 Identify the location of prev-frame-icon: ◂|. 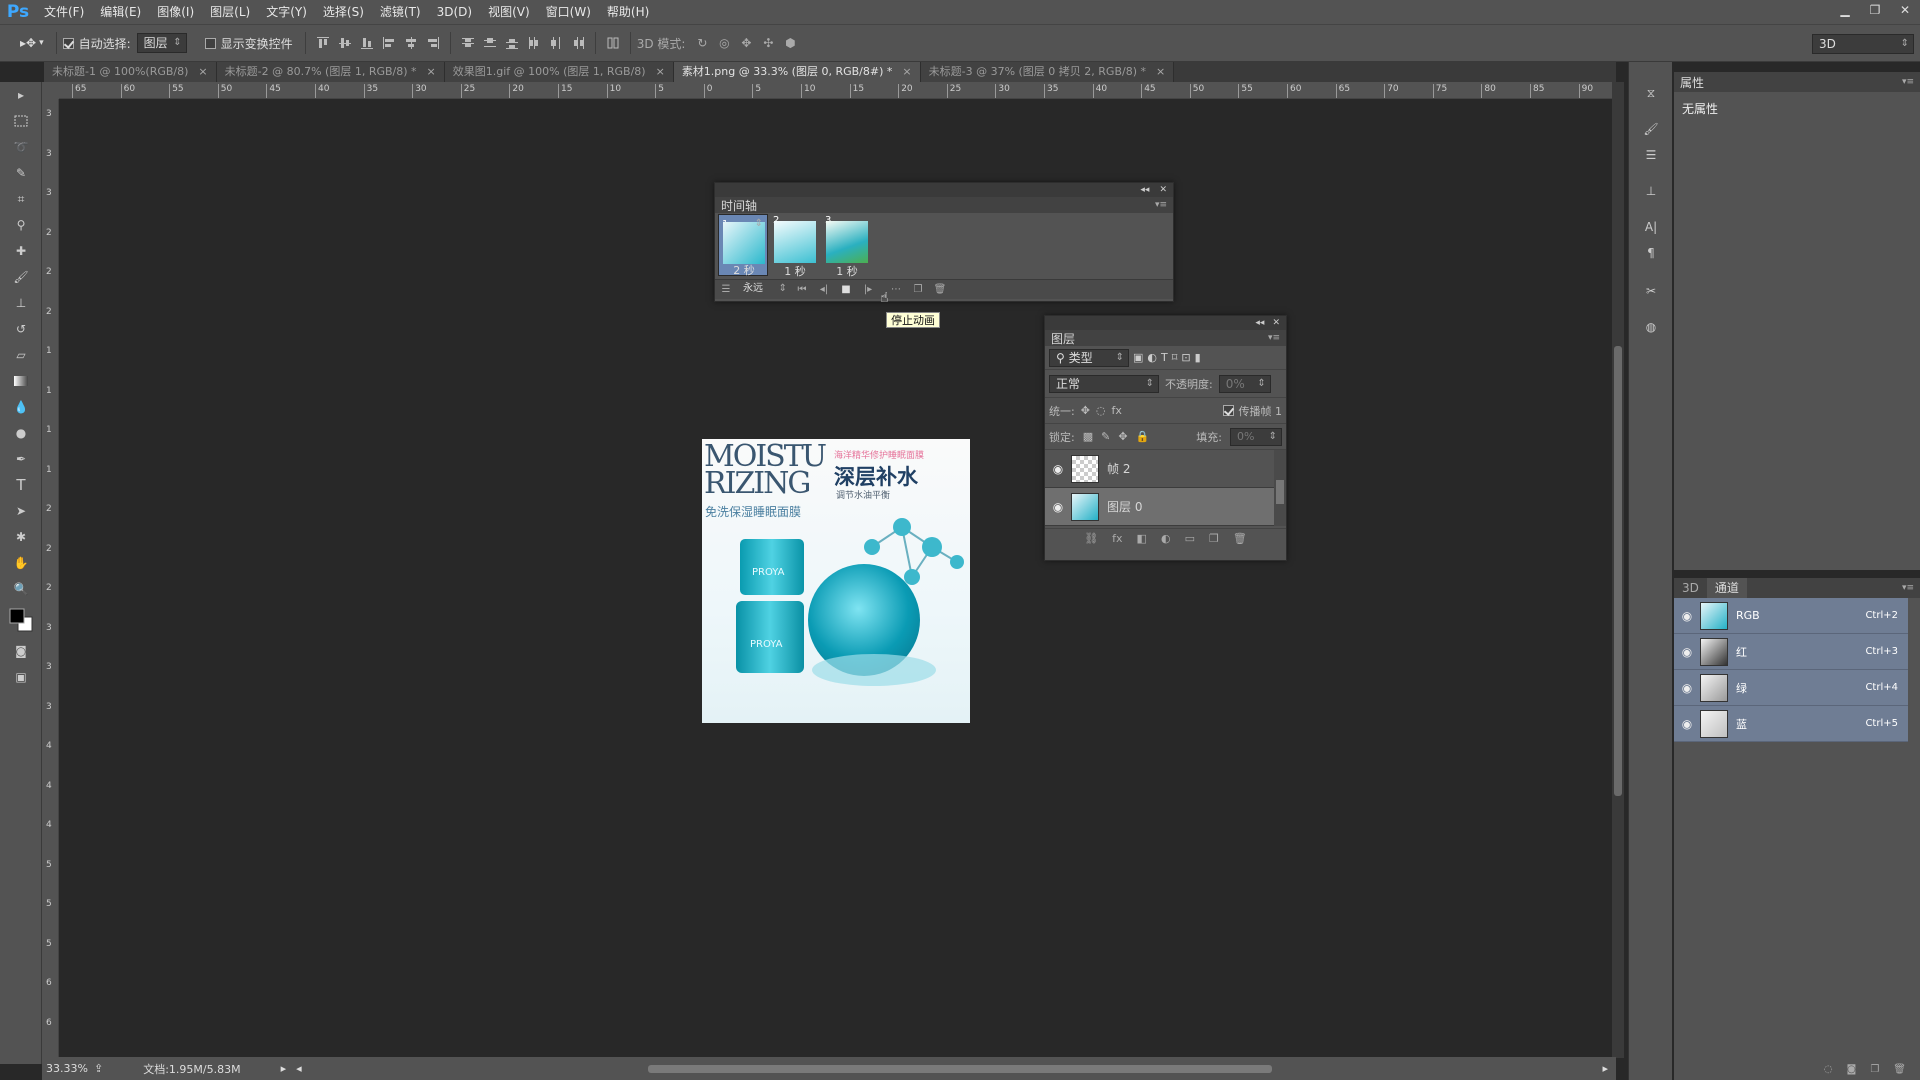
(824, 290).